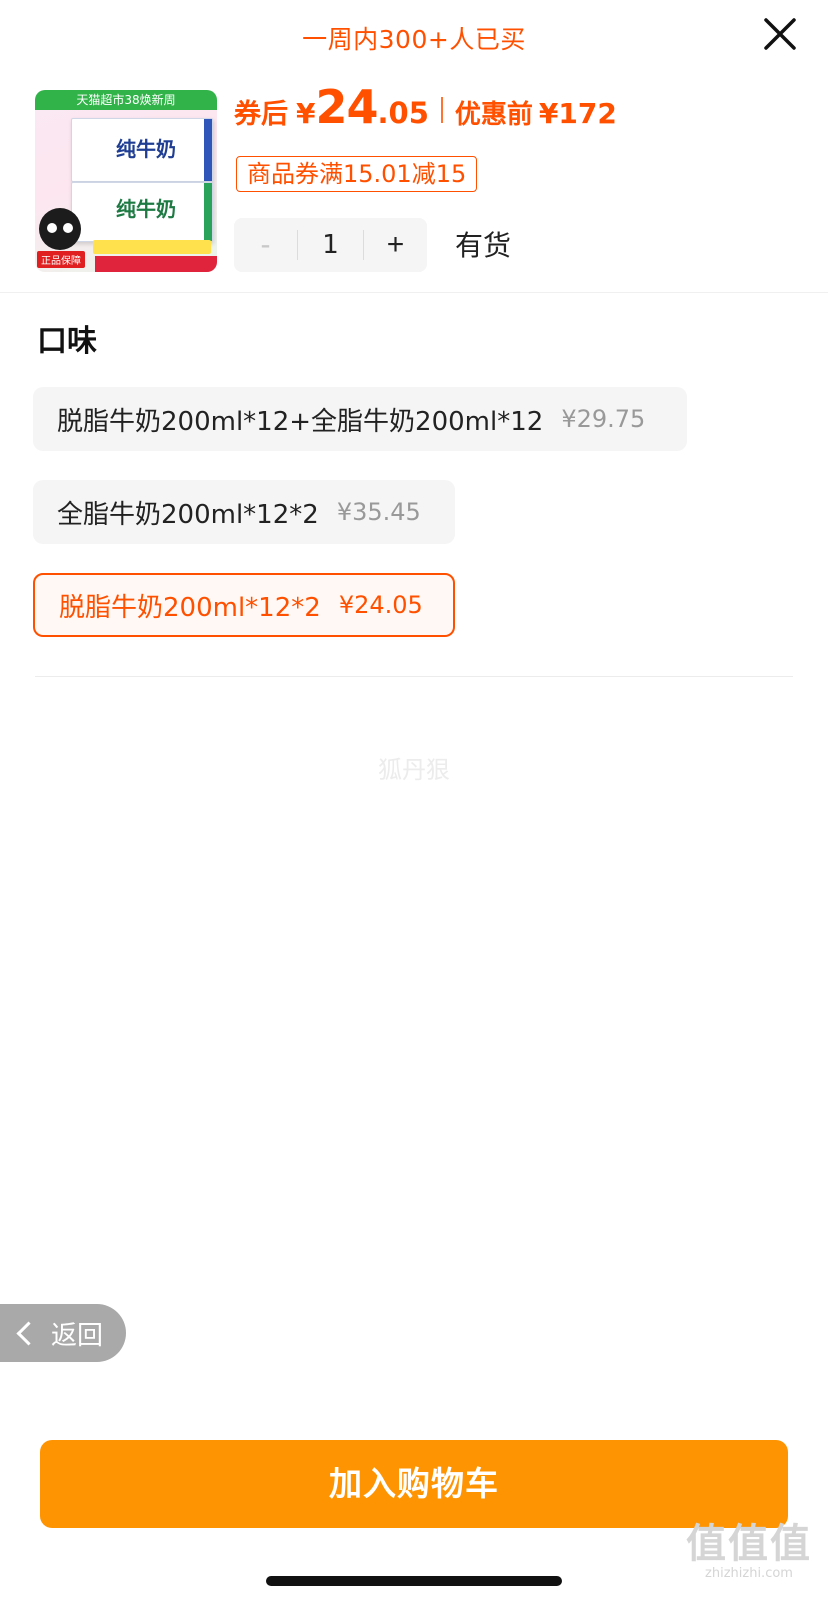 This screenshot has height=1600, width=828. I want to click on chevron-left-icon, so click(28, 1333).